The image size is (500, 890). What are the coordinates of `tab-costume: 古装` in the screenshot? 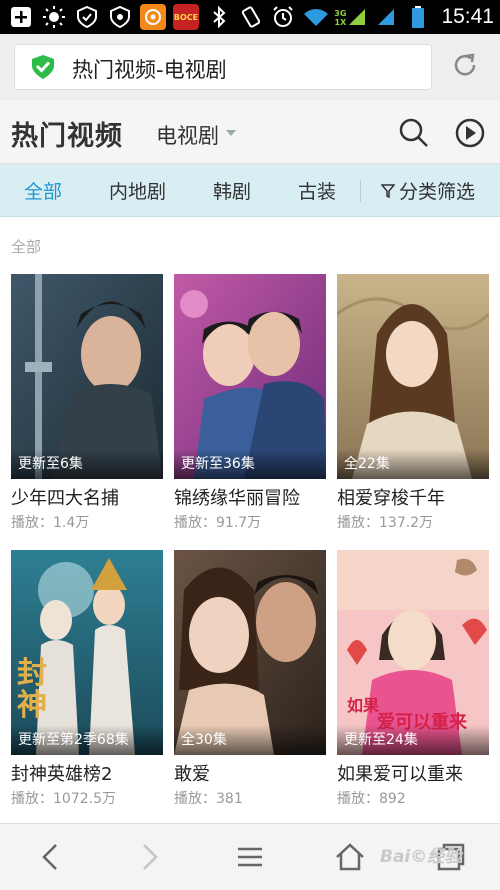 It's located at (317, 190).